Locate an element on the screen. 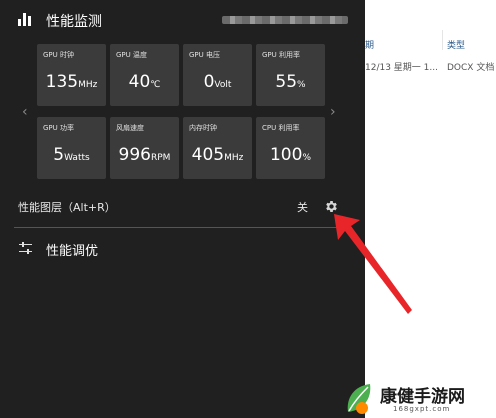 Image resolution: width=496 pixels, height=418 pixels. blurred-device-info is located at coordinates (285, 20).